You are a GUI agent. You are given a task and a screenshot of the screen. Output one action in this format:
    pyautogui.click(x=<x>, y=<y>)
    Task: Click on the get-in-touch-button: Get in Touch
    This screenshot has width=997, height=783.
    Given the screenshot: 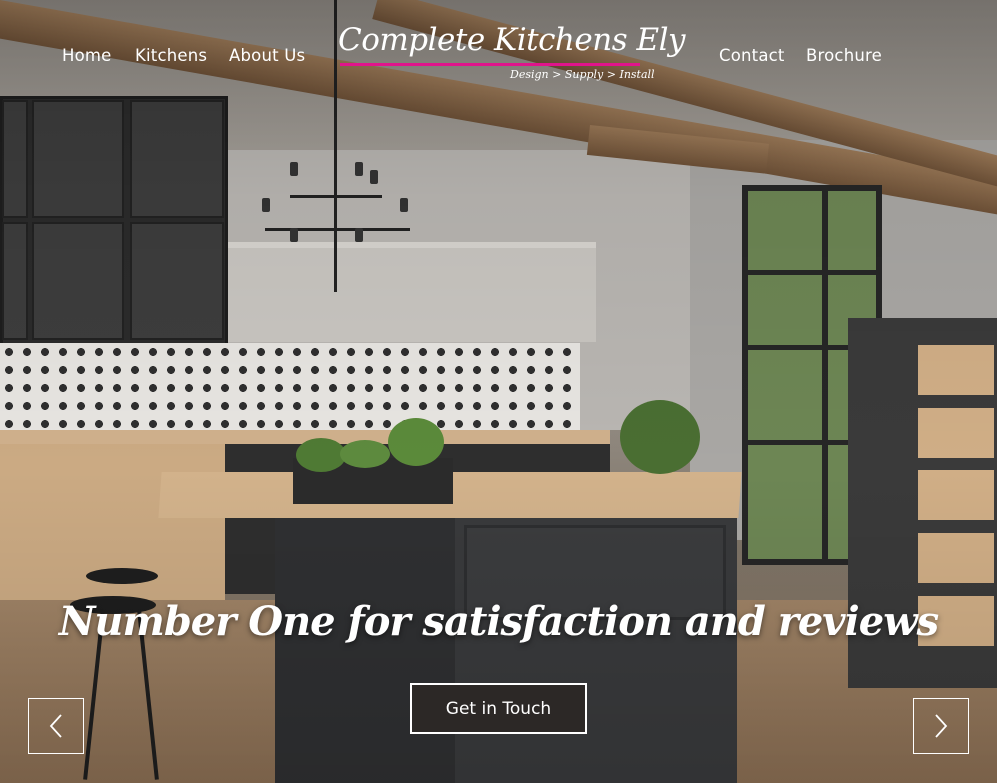 What is the action you would take?
    pyautogui.click(x=498, y=708)
    